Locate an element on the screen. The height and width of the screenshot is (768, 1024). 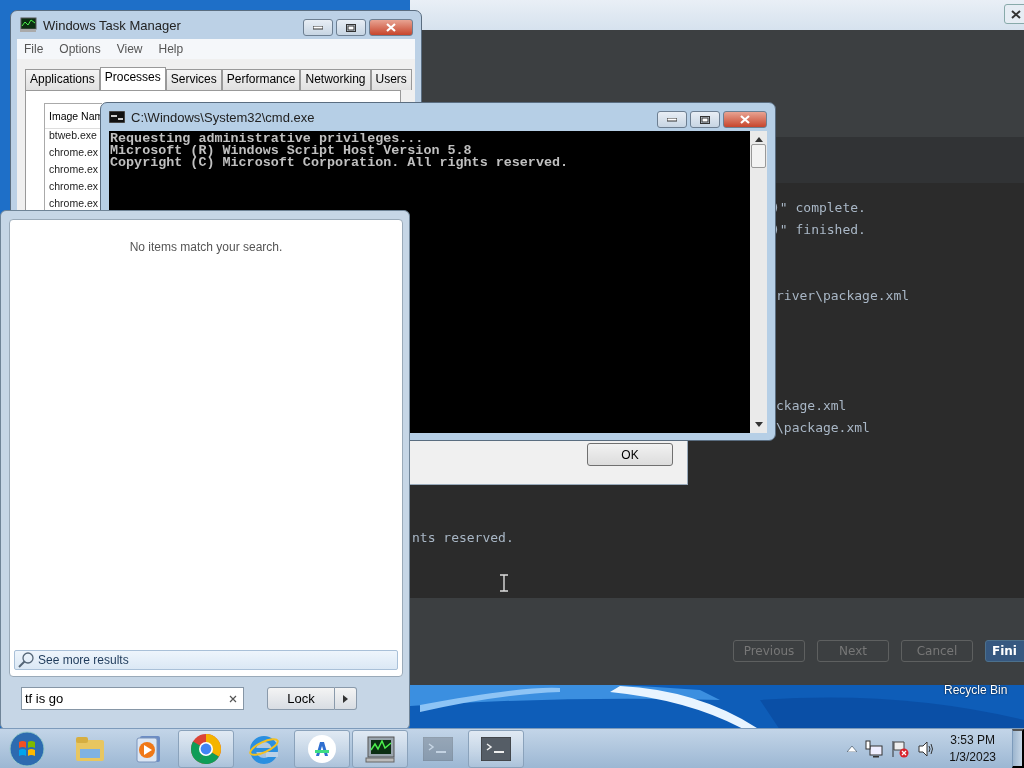
network-icon is located at coordinates (874, 748).